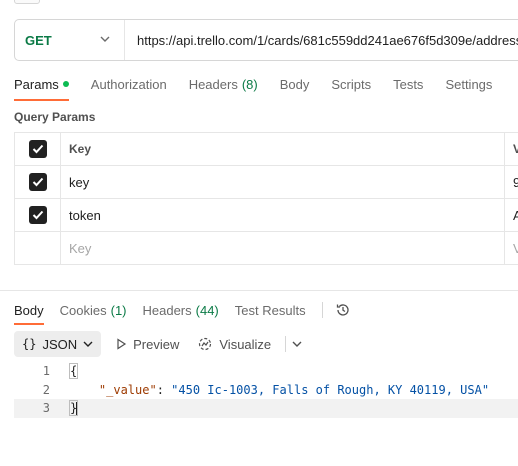 This screenshot has width=518, height=466. What do you see at coordinates (73, 408) in the screenshot?
I see `code-text: }` at bounding box center [73, 408].